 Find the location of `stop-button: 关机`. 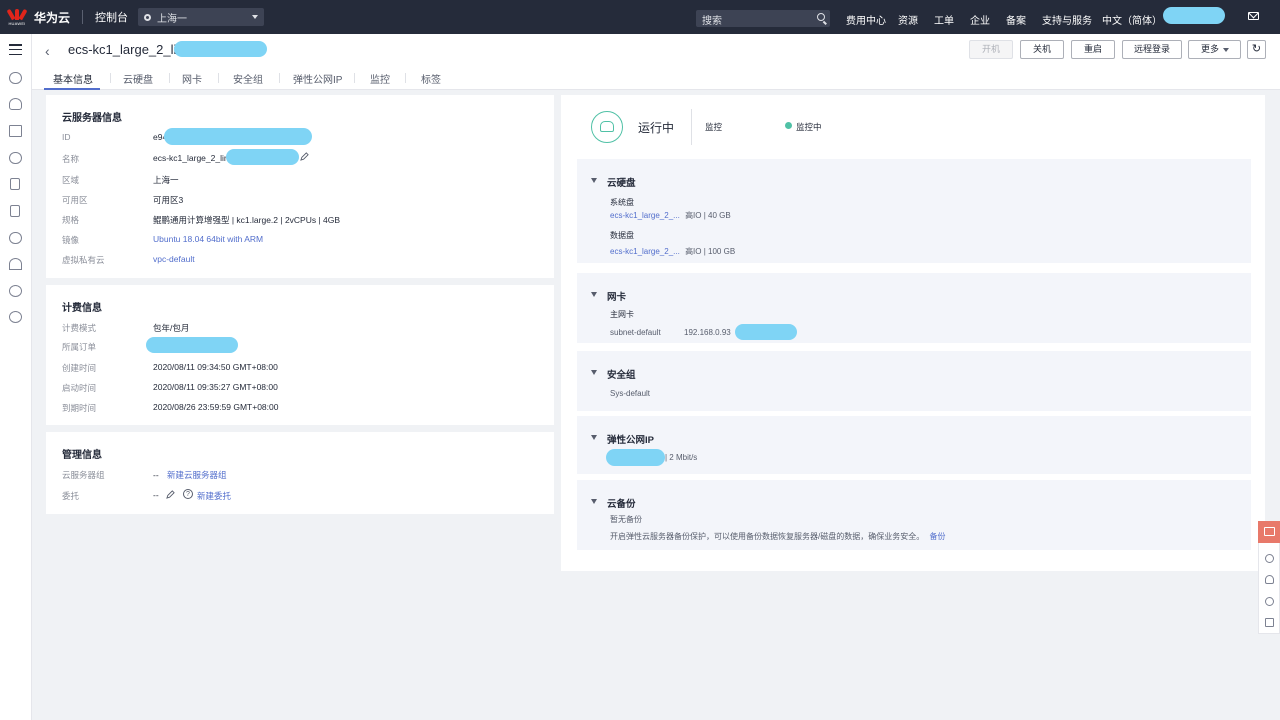

stop-button: 关机 is located at coordinates (1042, 49).